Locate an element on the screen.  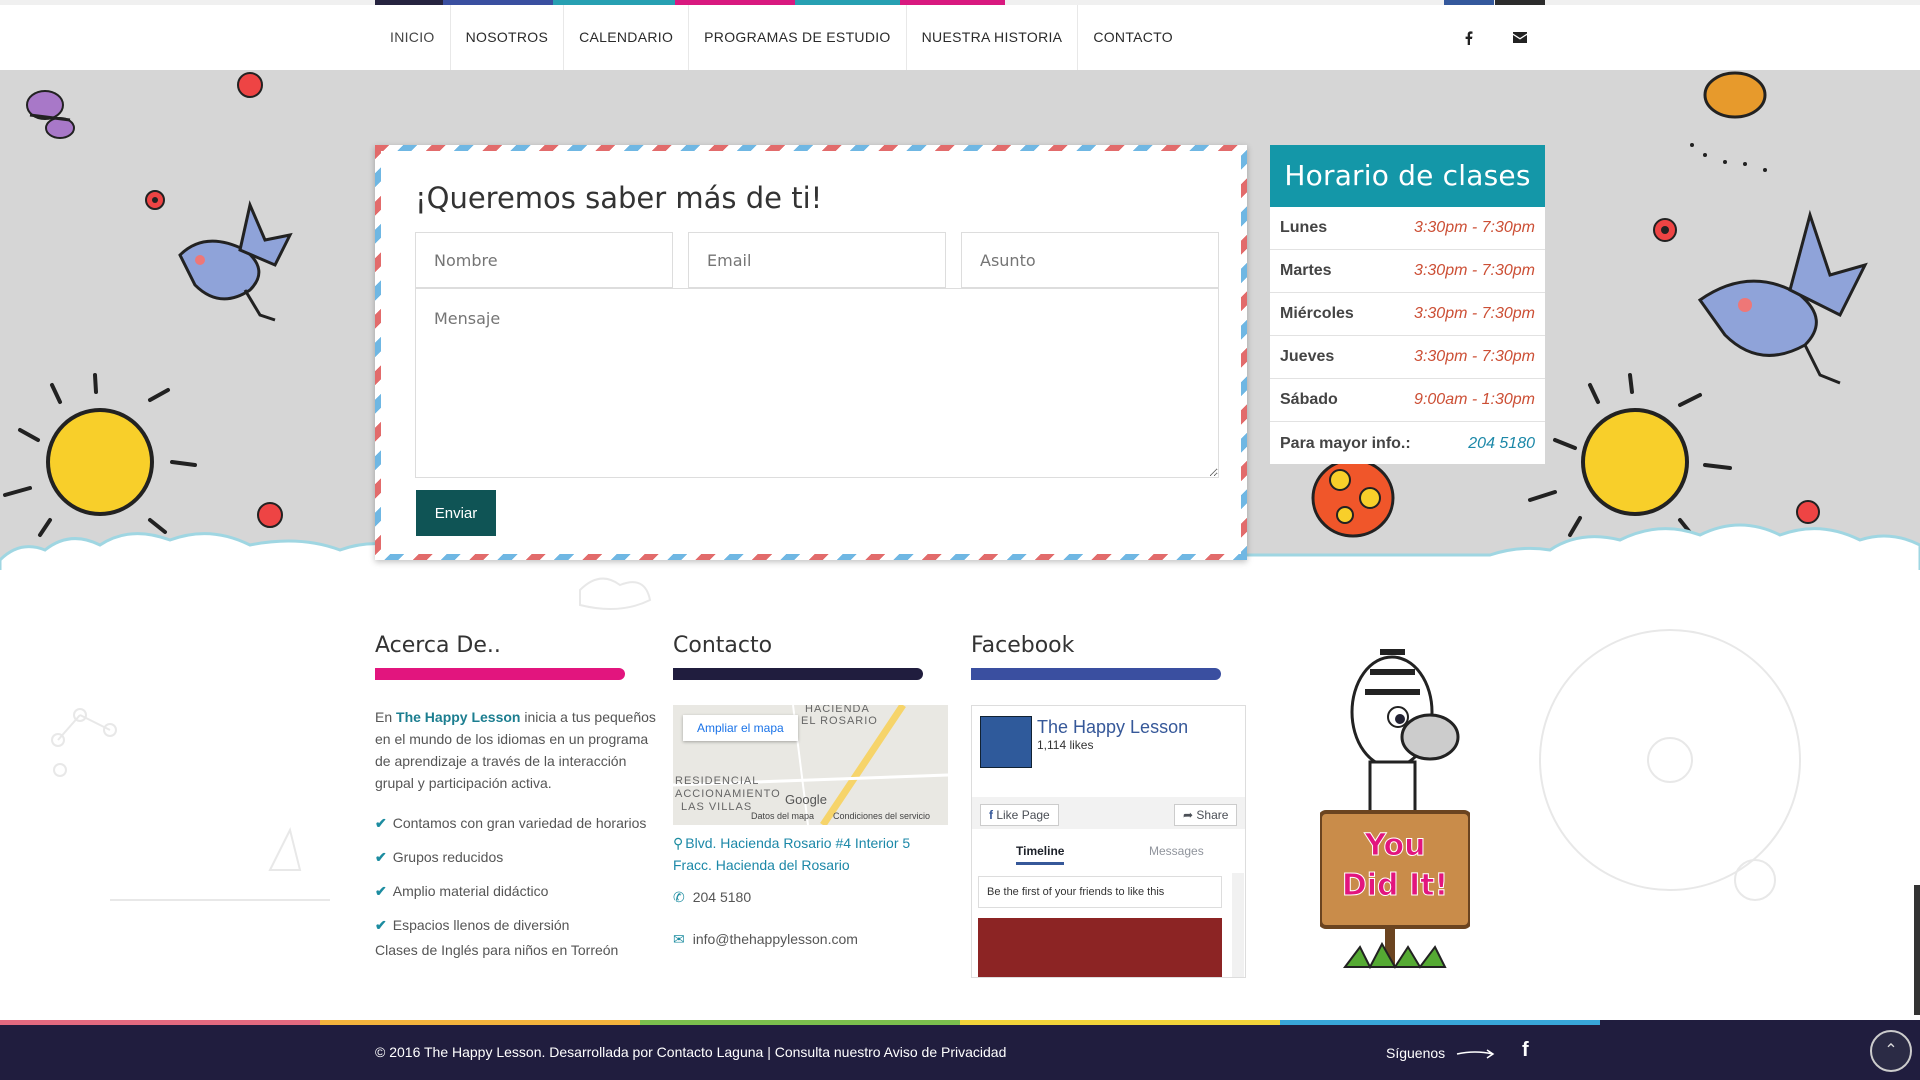
schedule-day: Sábado is located at coordinates (1309, 399).